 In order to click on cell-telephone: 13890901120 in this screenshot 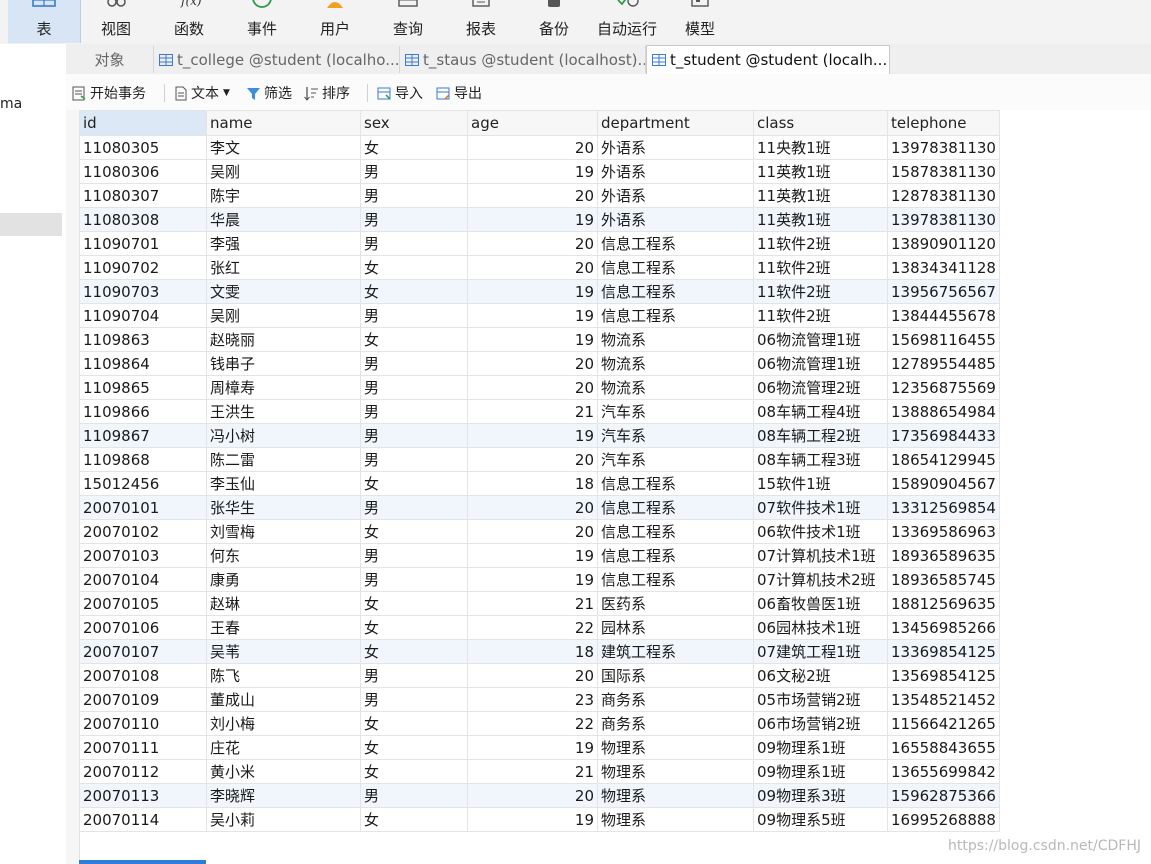, I will do `click(943, 243)`.